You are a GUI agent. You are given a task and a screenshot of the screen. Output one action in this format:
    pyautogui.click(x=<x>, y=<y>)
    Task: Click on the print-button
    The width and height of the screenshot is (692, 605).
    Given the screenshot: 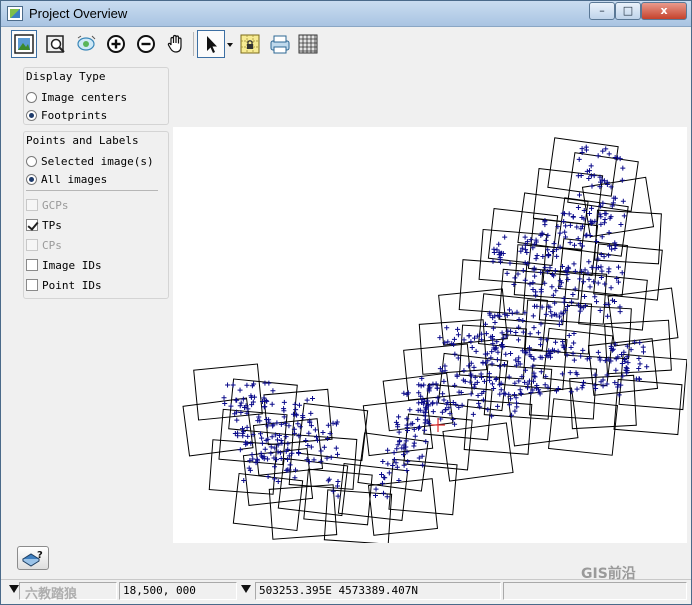 What is the action you would take?
    pyautogui.click(x=280, y=44)
    